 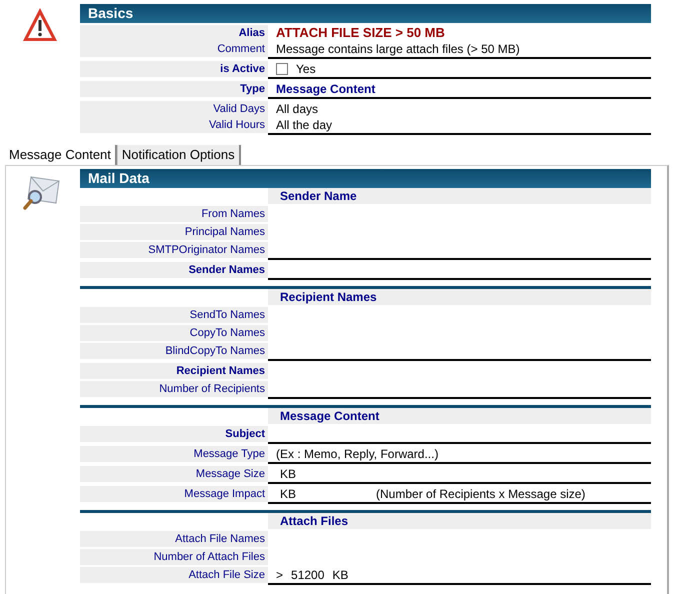 I want to click on field-value: All days, so click(x=297, y=109).